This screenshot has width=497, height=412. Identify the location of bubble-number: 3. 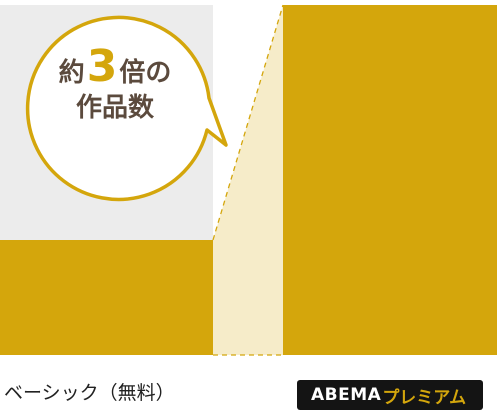
(102, 66).